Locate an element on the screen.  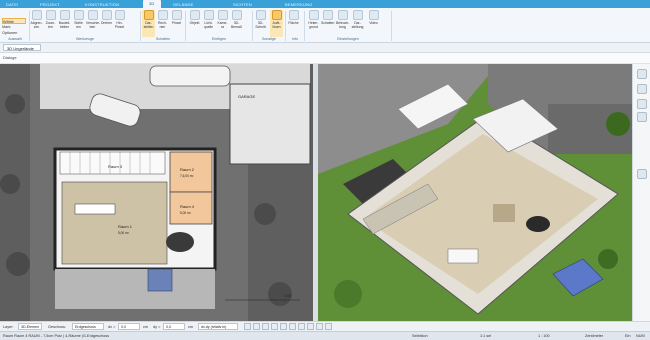
ribbon-button-15: Aufk- lösen is located at coordinates (276, 23).